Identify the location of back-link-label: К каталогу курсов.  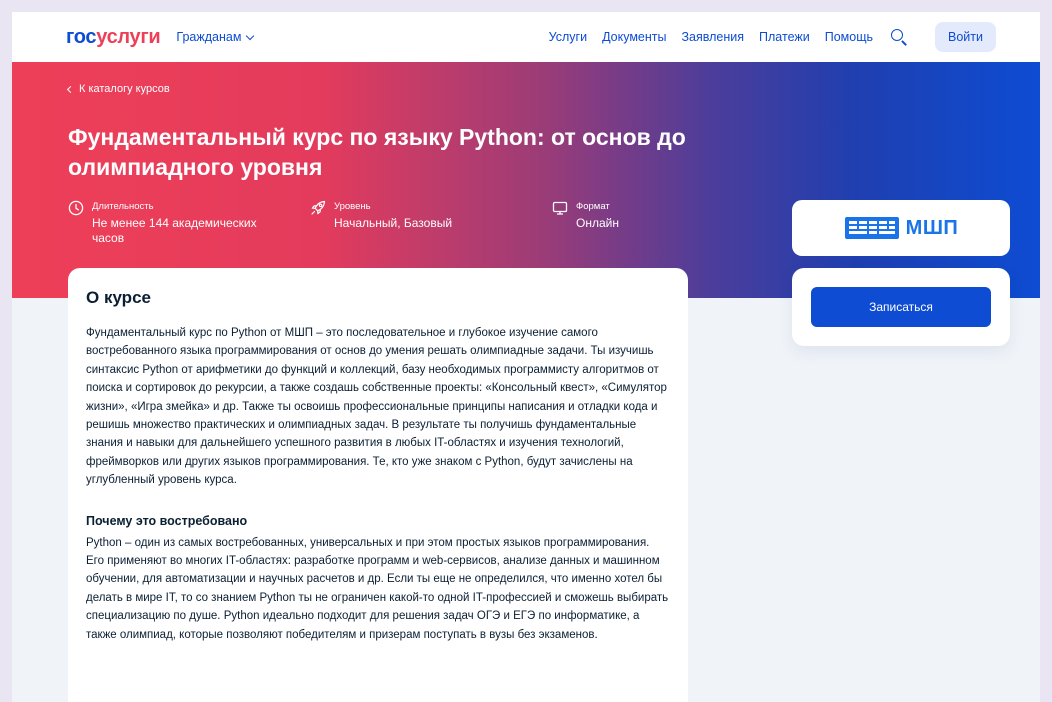
(124, 89).